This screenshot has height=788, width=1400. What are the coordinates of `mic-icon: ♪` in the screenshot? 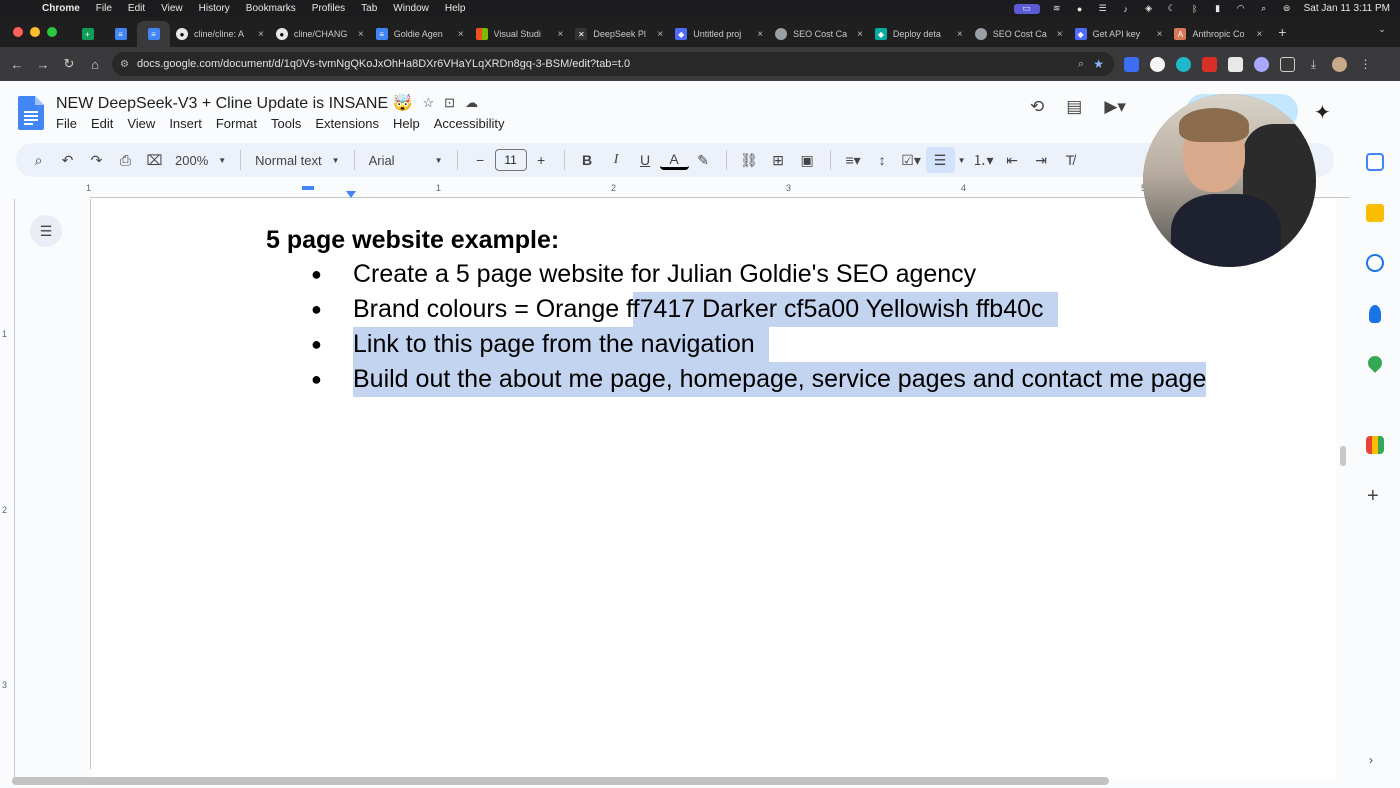 It's located at (1126, 9).